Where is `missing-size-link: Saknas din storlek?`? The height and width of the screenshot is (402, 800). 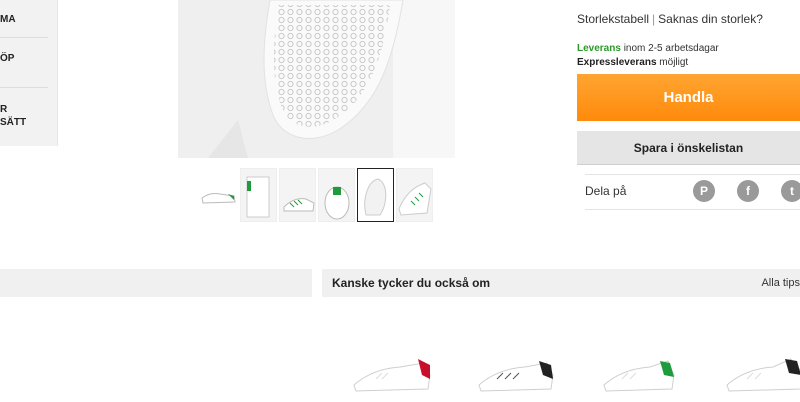 missing-size-link: Saknas din storlek? is located at coordinates (710, 19).